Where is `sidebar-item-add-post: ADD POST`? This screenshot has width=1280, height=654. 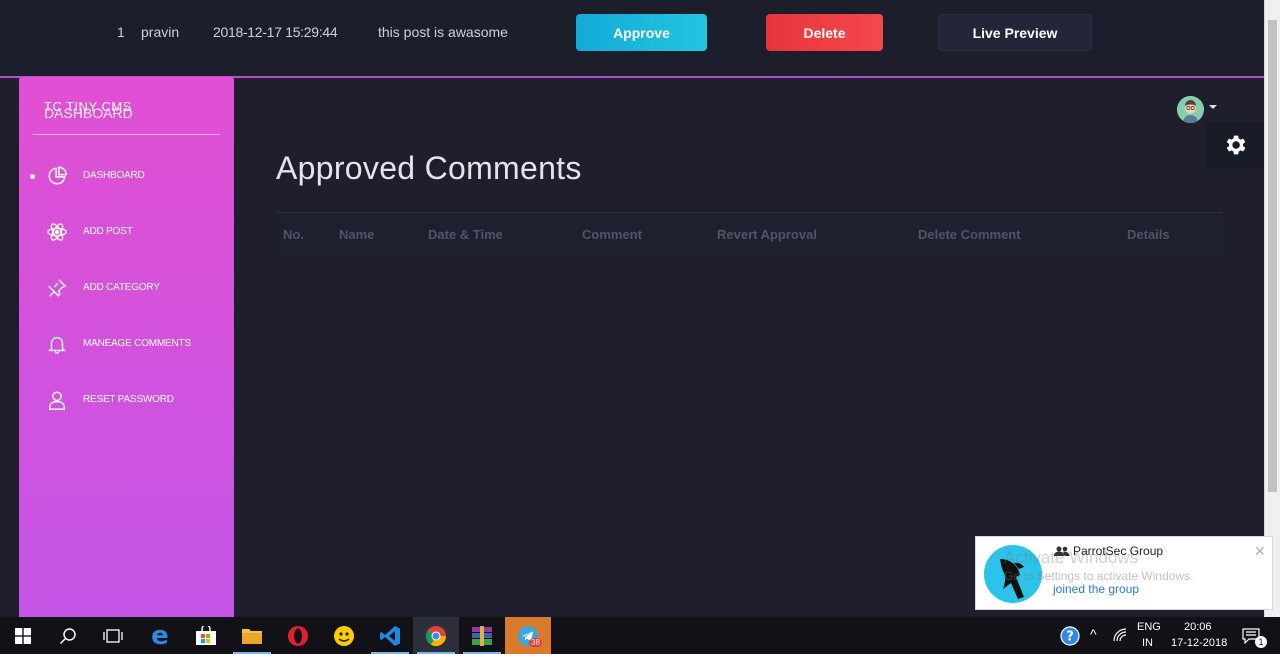 sidebar-item-add-post: ADD POST is located at coordinates (126, 232).